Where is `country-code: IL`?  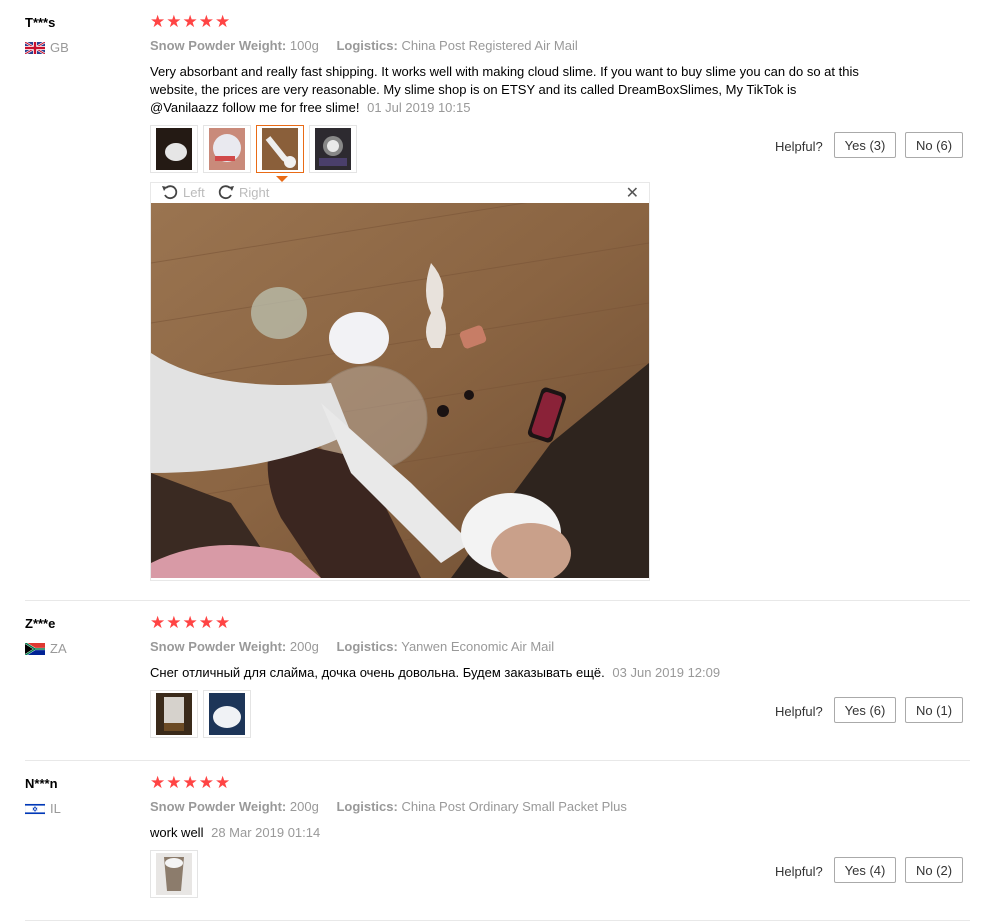
country-code: IL is located at coordinates (55, 808).